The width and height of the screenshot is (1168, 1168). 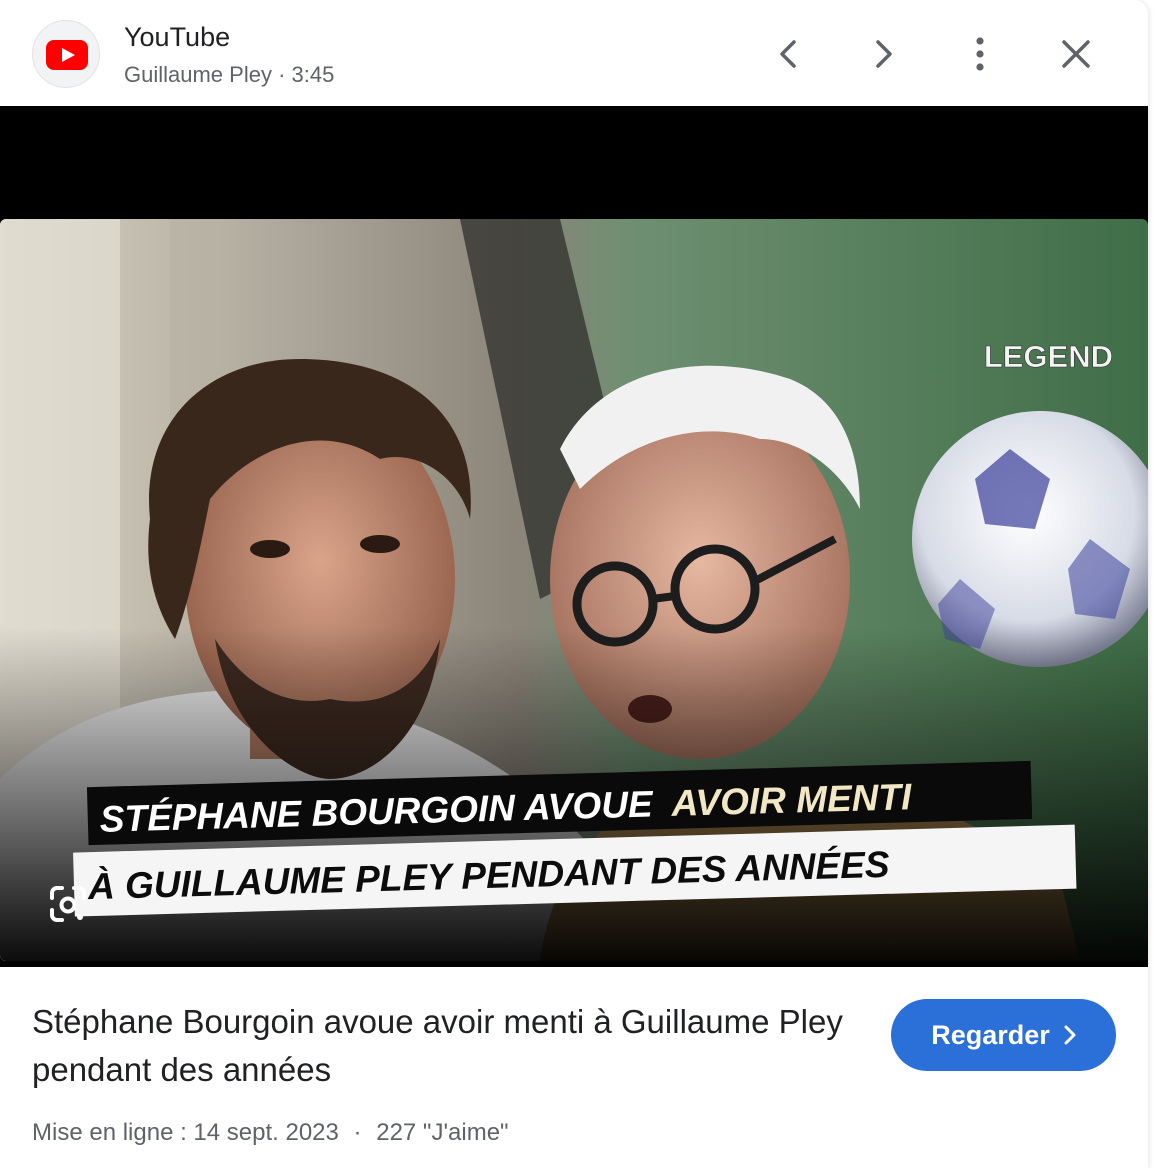 I want to click on close-icon, so click(x=1076, y=54).